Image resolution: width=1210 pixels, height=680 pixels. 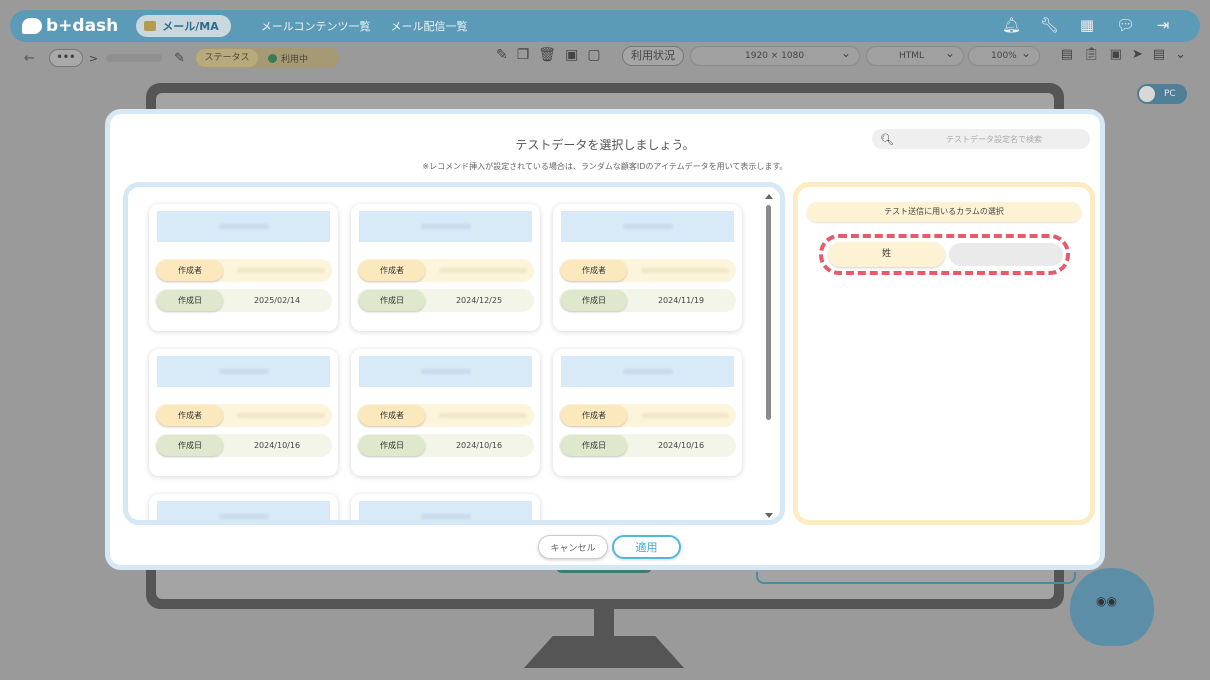 What do you see at coordinates (316, 26) in the screenshot?
I see `nav-mail-contents: メールコンテンツ一覧` at bounding box center [316, 26].